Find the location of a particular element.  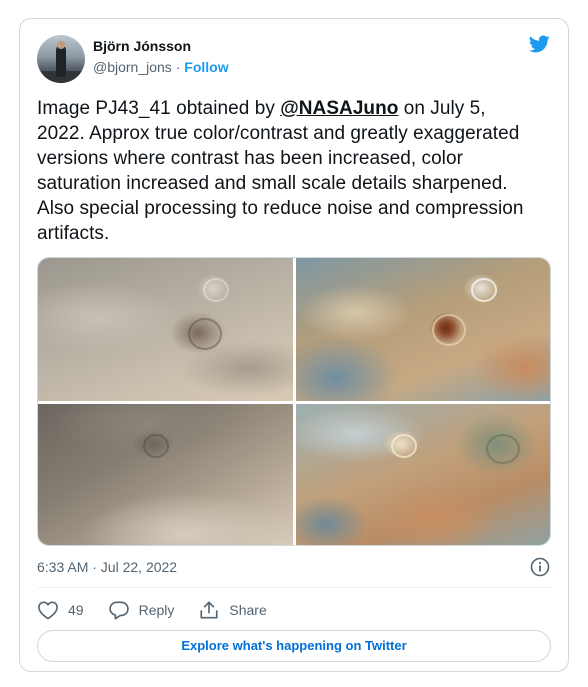

author-name: Björn Jónsson is located at coordinates (142, 46).